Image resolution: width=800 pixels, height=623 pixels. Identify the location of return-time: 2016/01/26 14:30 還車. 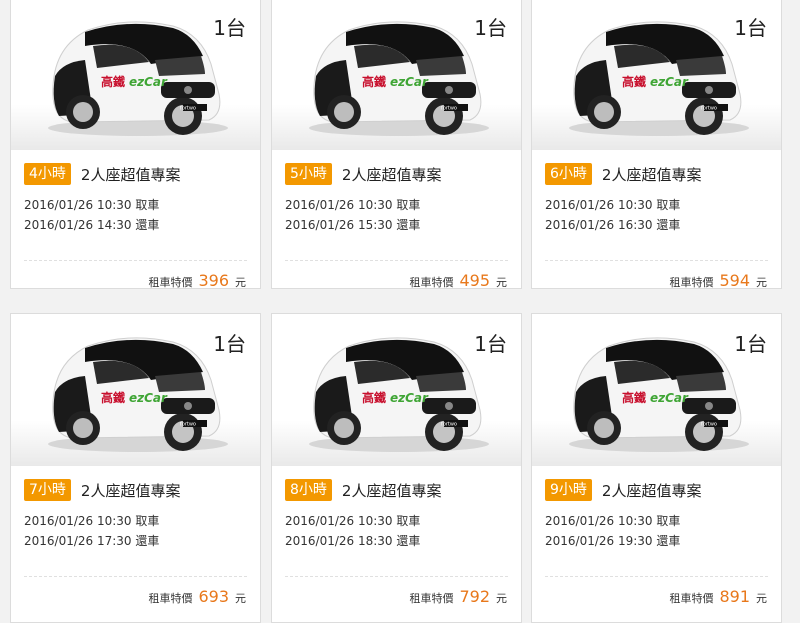
(92, 225).